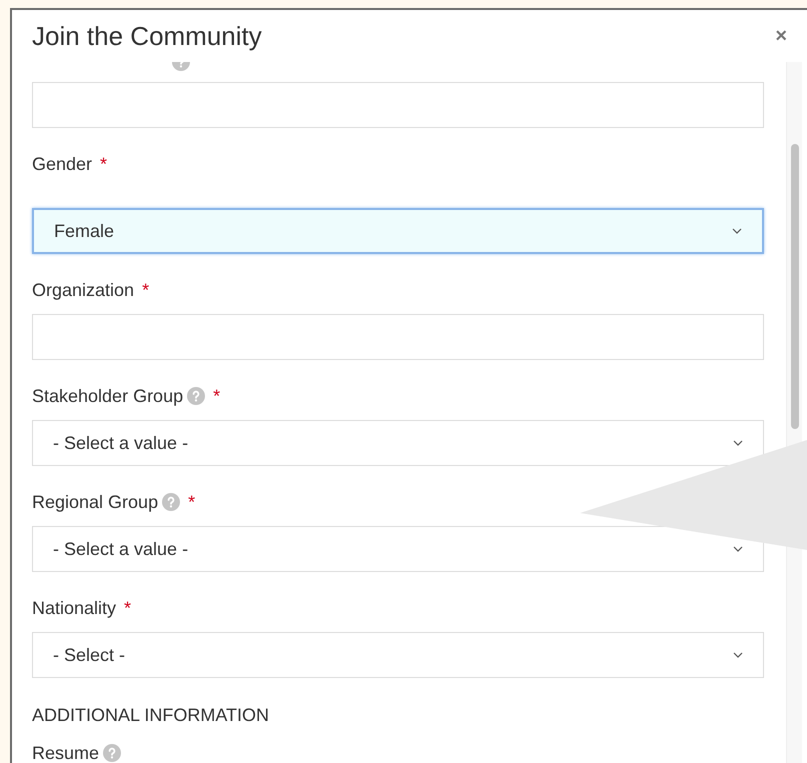  Describe the element at coordinates (62, 164) in the screenshot. I see `field-label: Gender` at that location.